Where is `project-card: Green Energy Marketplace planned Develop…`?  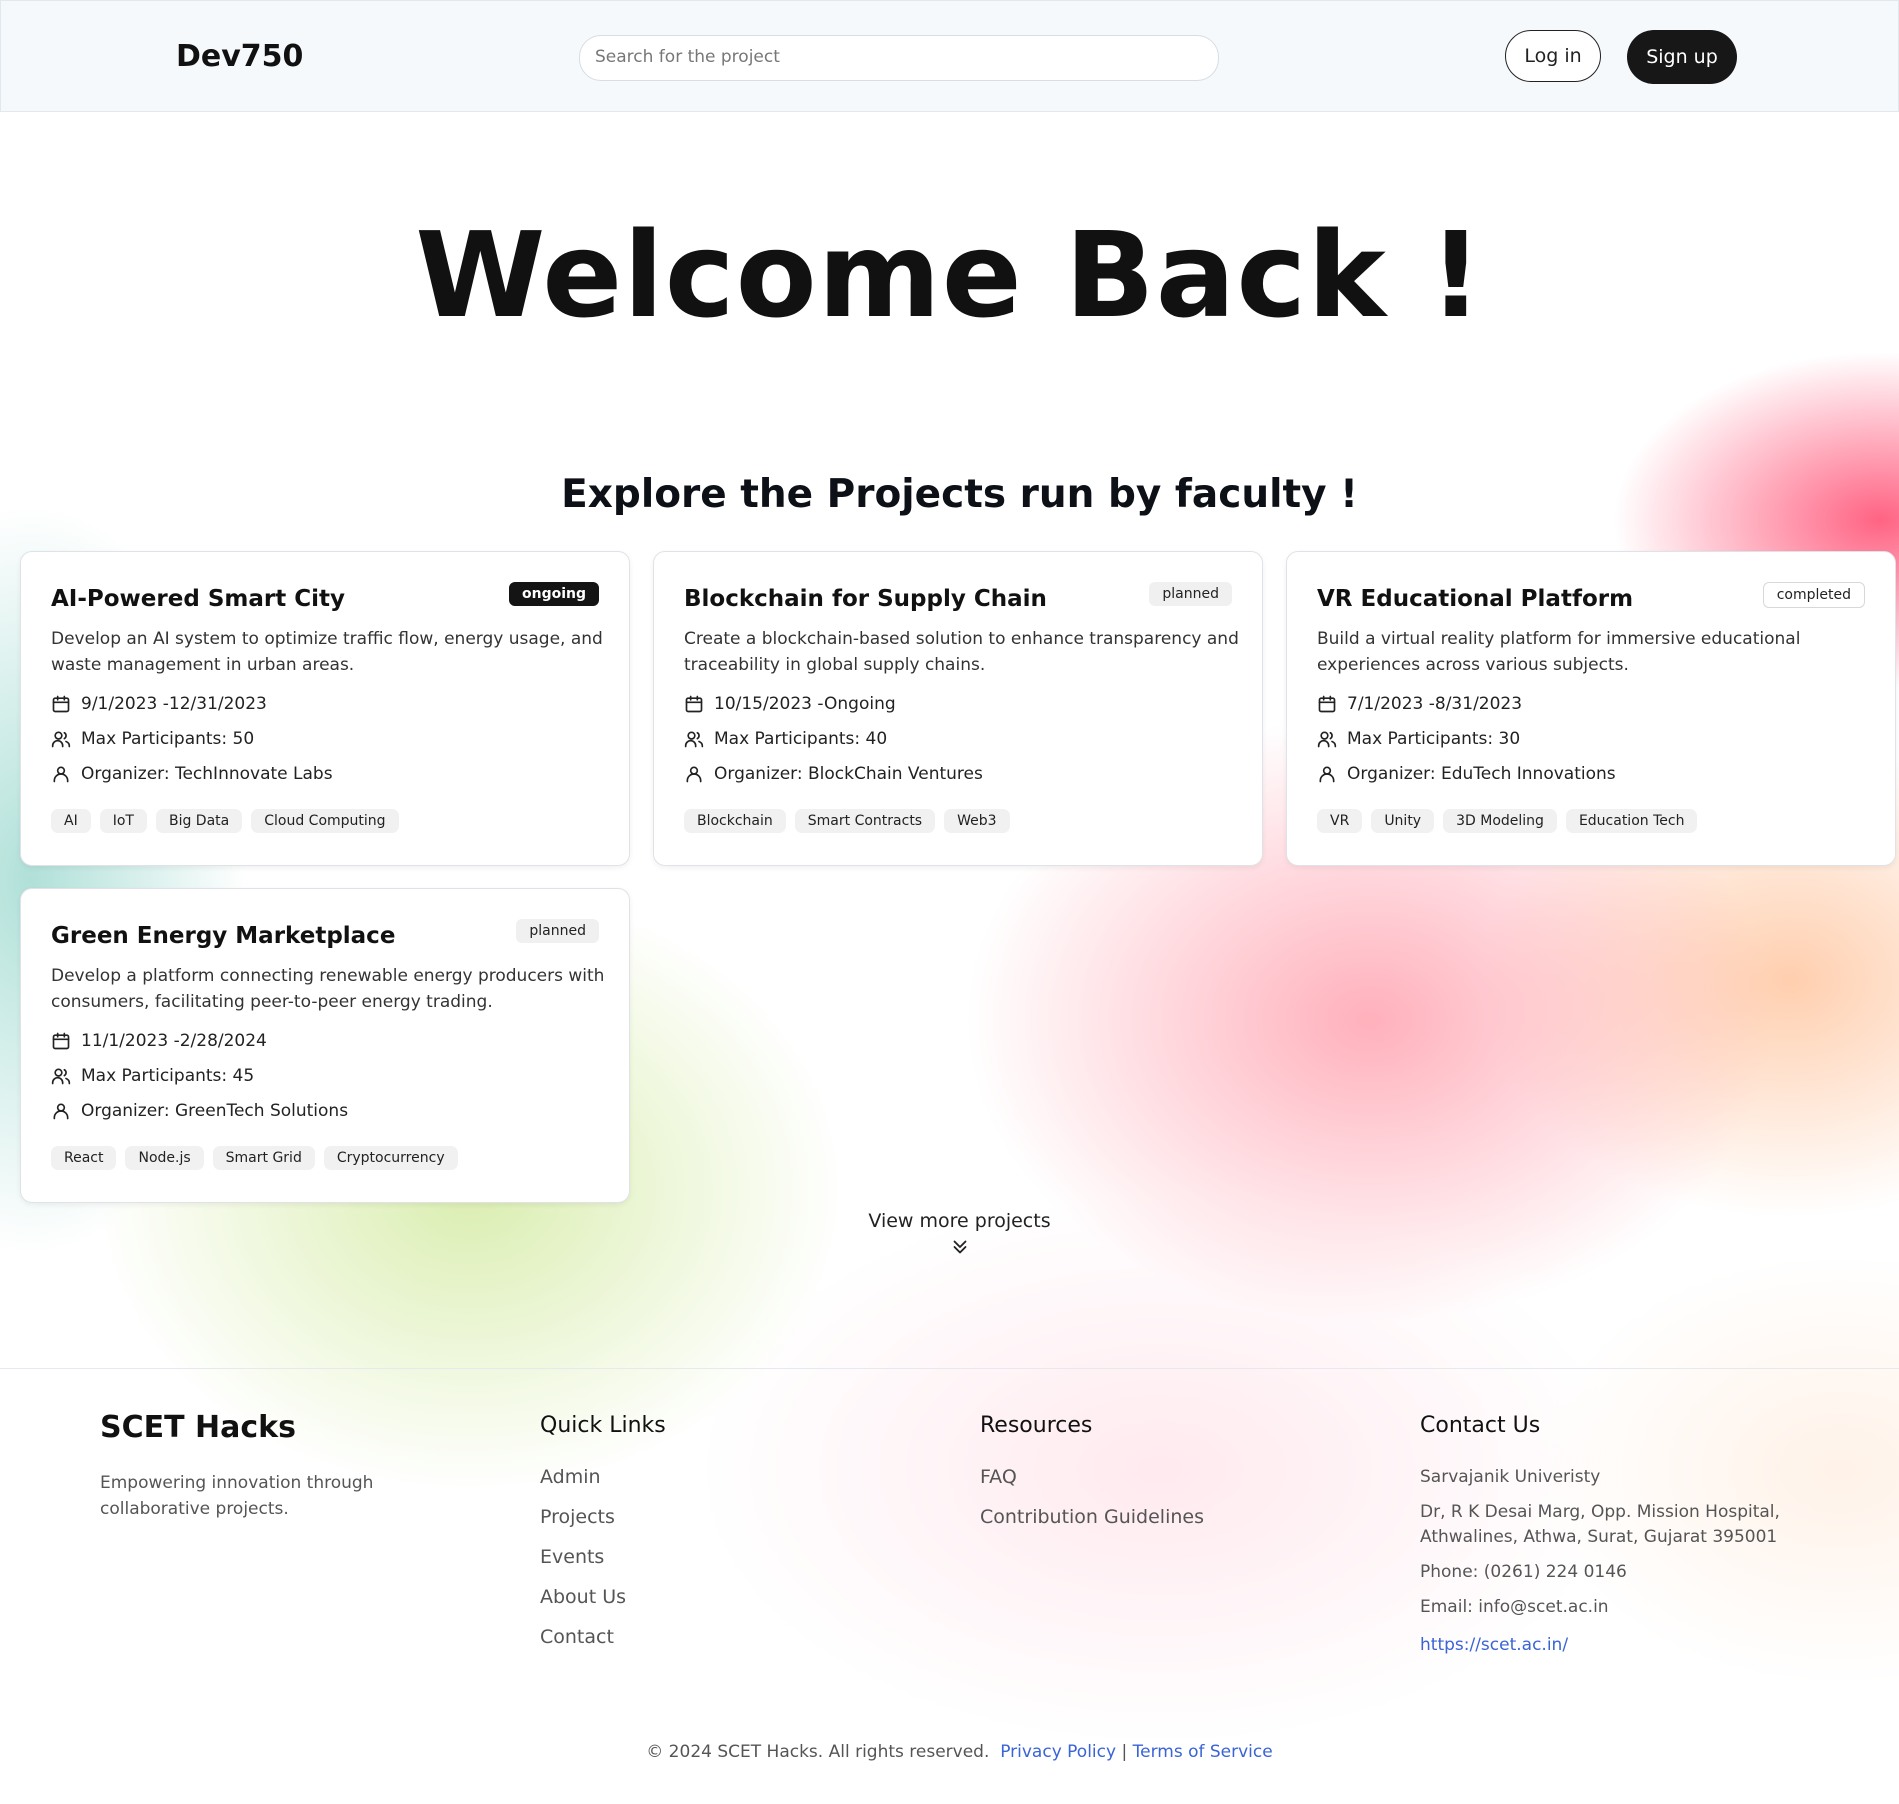
project-card: Green Energy Marketplace planned Develop… is located at coordinates (325, 1045).